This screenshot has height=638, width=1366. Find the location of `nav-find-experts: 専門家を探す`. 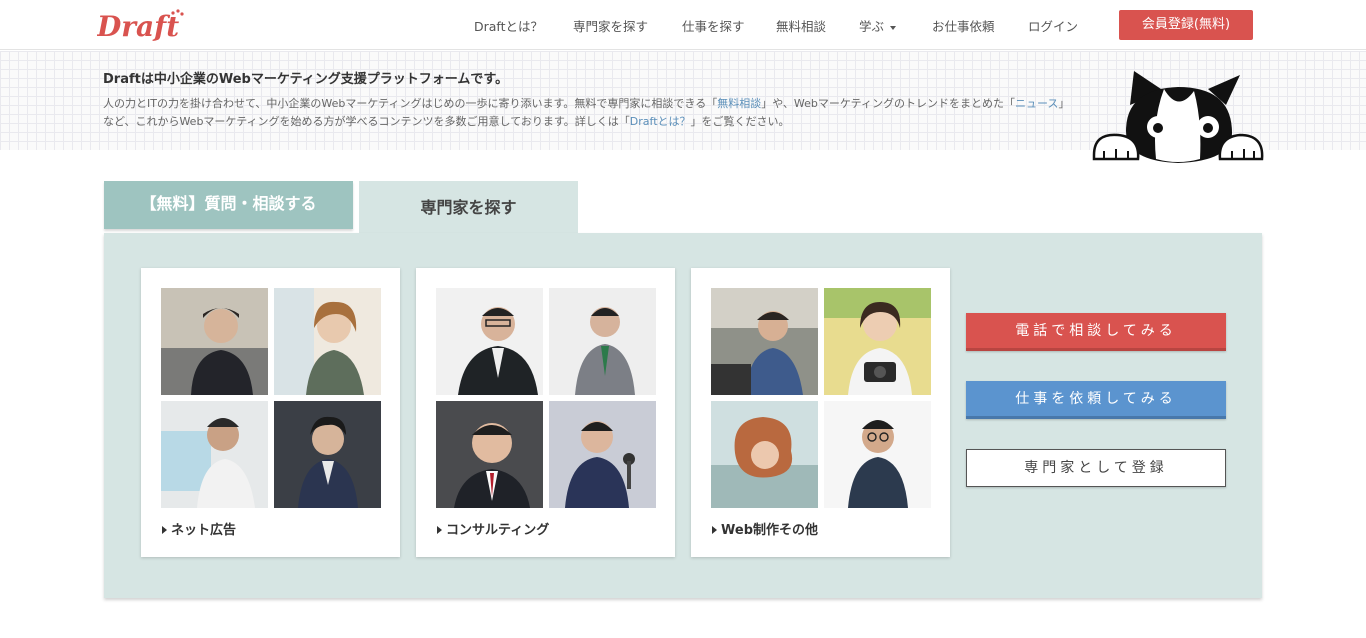

nav-find-experts: 専門家を探す is located at coordinates (610, 25).